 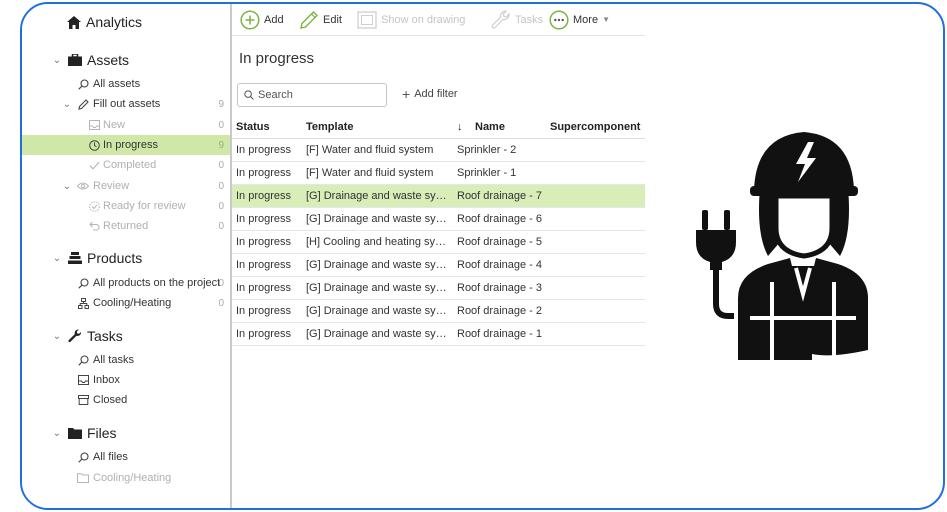 I want to click on cell-name: Sprinkler - 2, so click(x=487, y=150).